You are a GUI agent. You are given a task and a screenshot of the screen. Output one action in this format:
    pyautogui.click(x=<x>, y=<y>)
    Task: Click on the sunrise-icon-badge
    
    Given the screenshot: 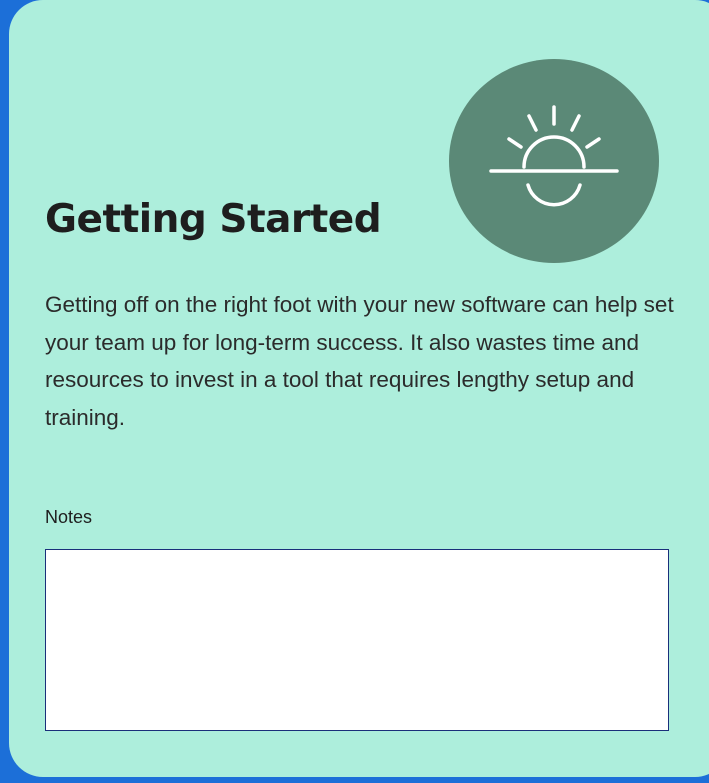 What is the action you would take?
    pyautogui.click(x=554, y=161)
    